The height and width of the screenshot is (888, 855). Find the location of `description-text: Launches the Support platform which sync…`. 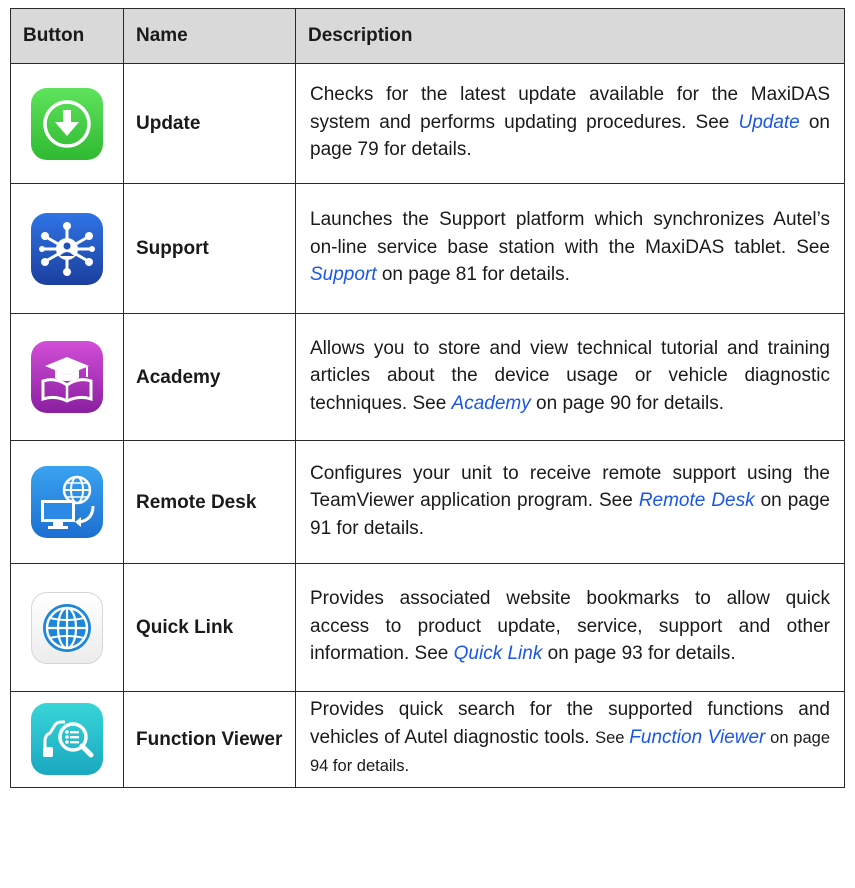

description-text: Launches the Support platform which sync… is located at coordinates (570, 233).